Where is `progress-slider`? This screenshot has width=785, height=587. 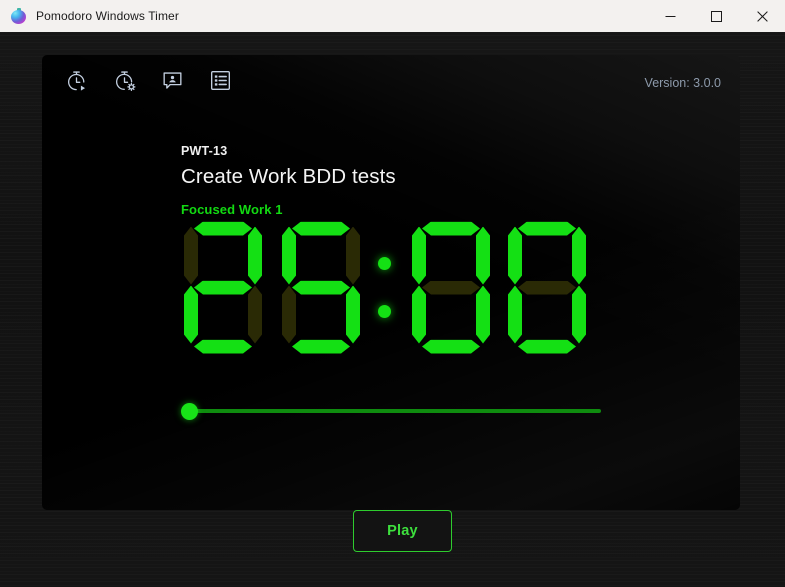 progress-slider is located at coordinates (391, 411).